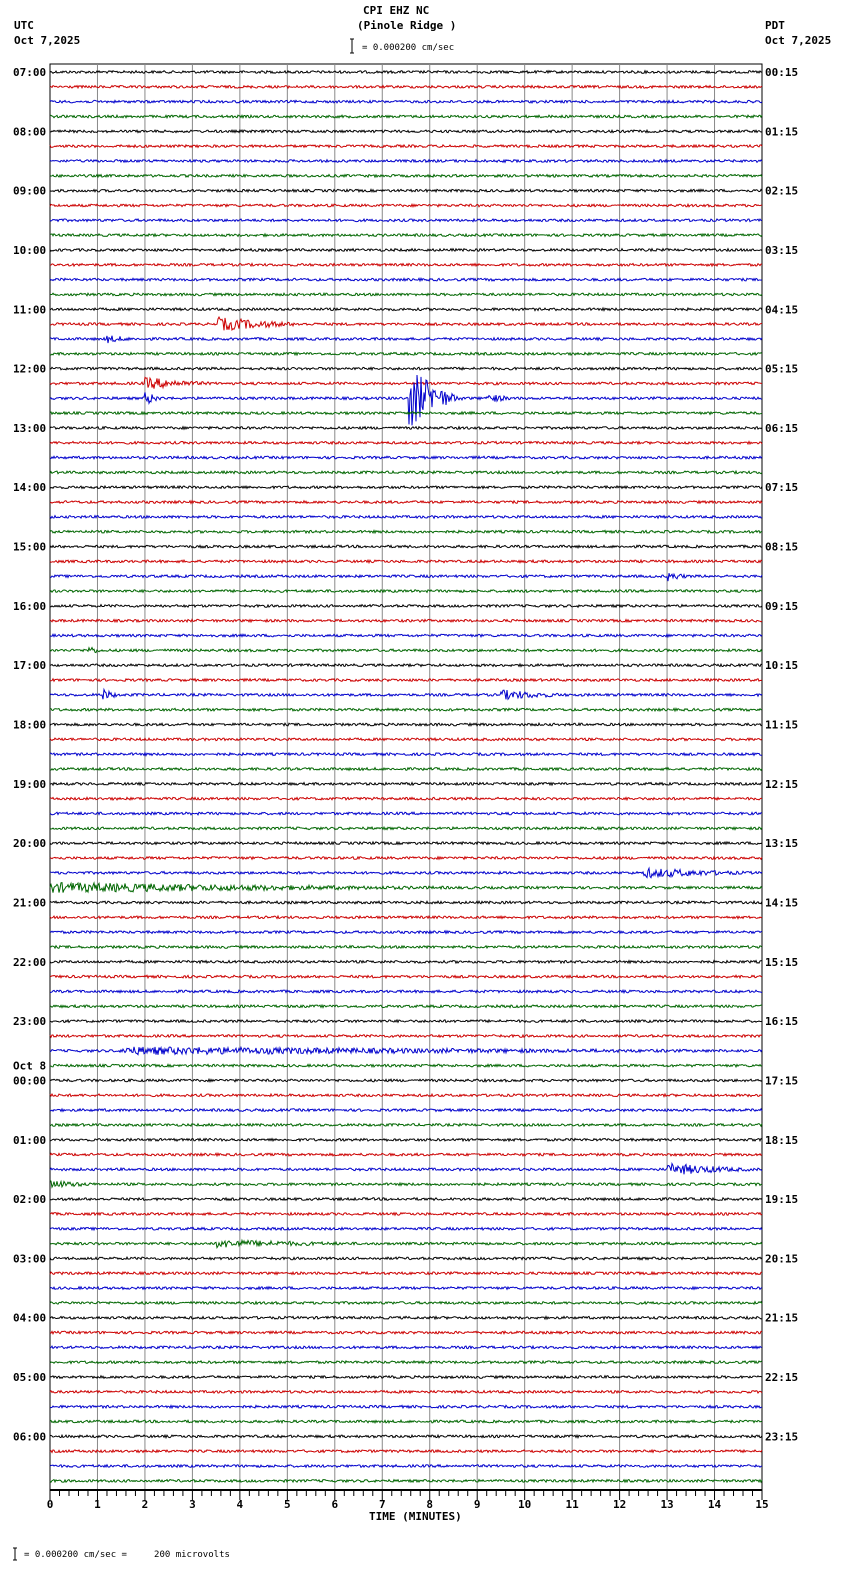  I want to click on utc-hour-label: 11:00, so click(29, 309).